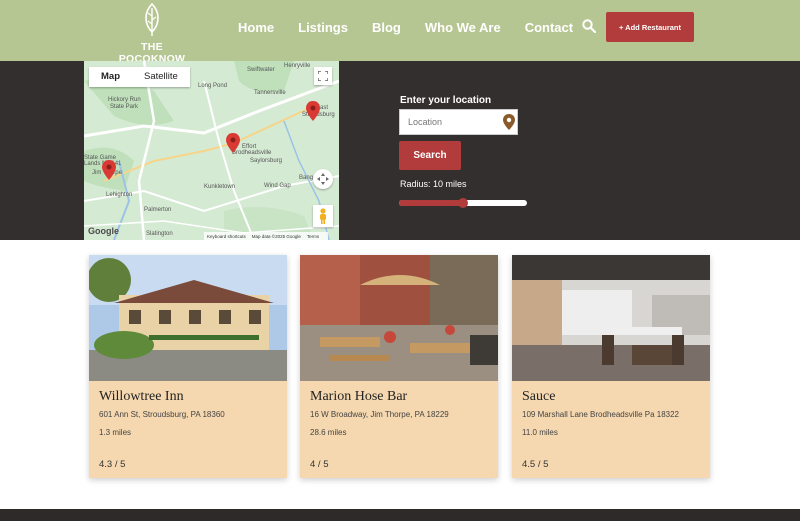  I want to click on location-label: Enter your location, so click(446, 100).